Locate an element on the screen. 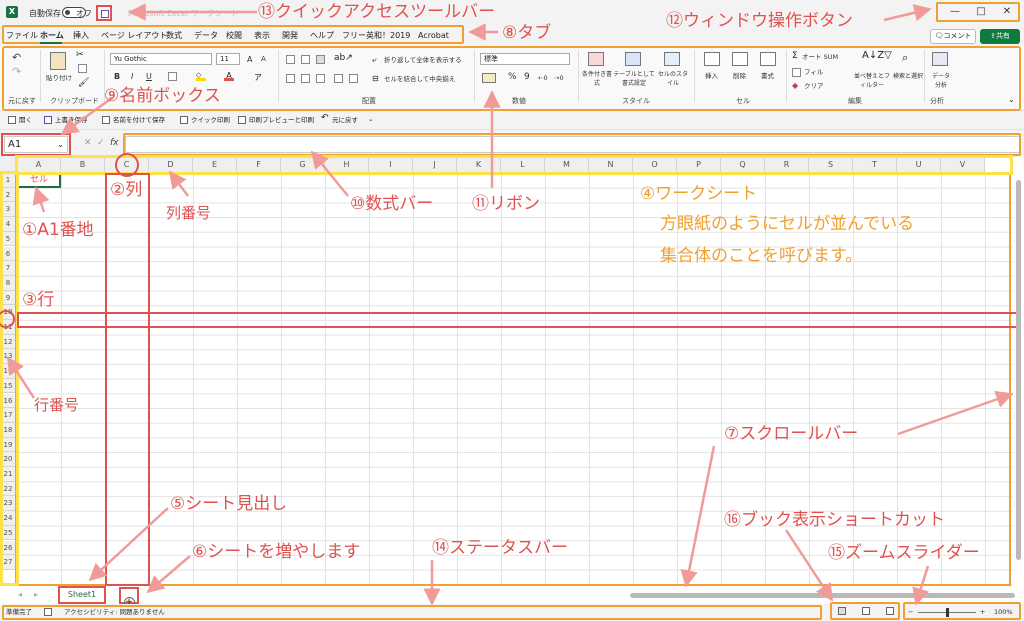 The image size is (1024, 621). label-view-shortcuts: ⑯ブック表示ショートカット is located at coordinates (834, 520).